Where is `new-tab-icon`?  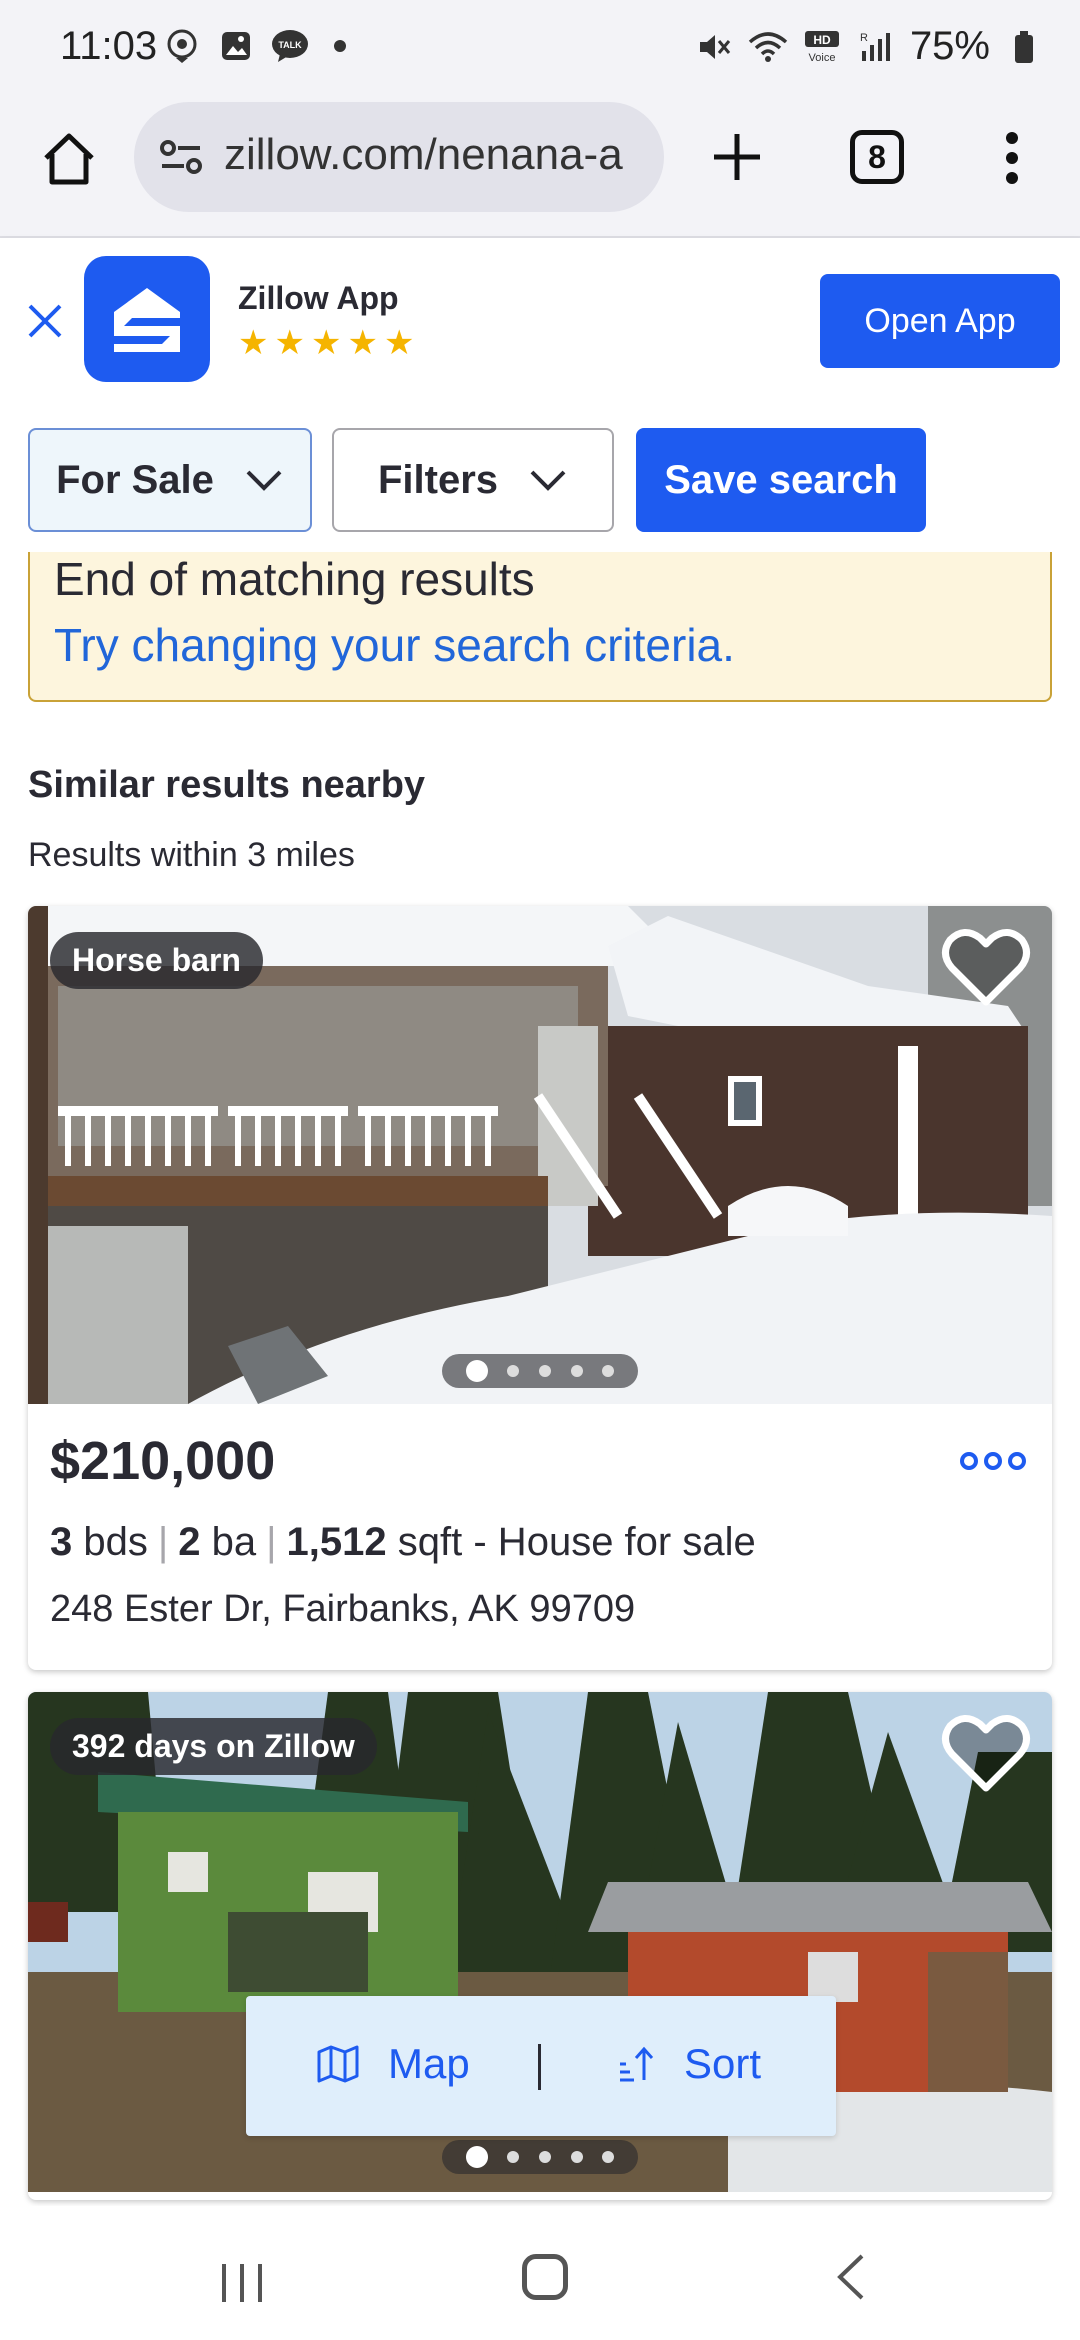 new-tab-icon is located at coordinates (737, 157).